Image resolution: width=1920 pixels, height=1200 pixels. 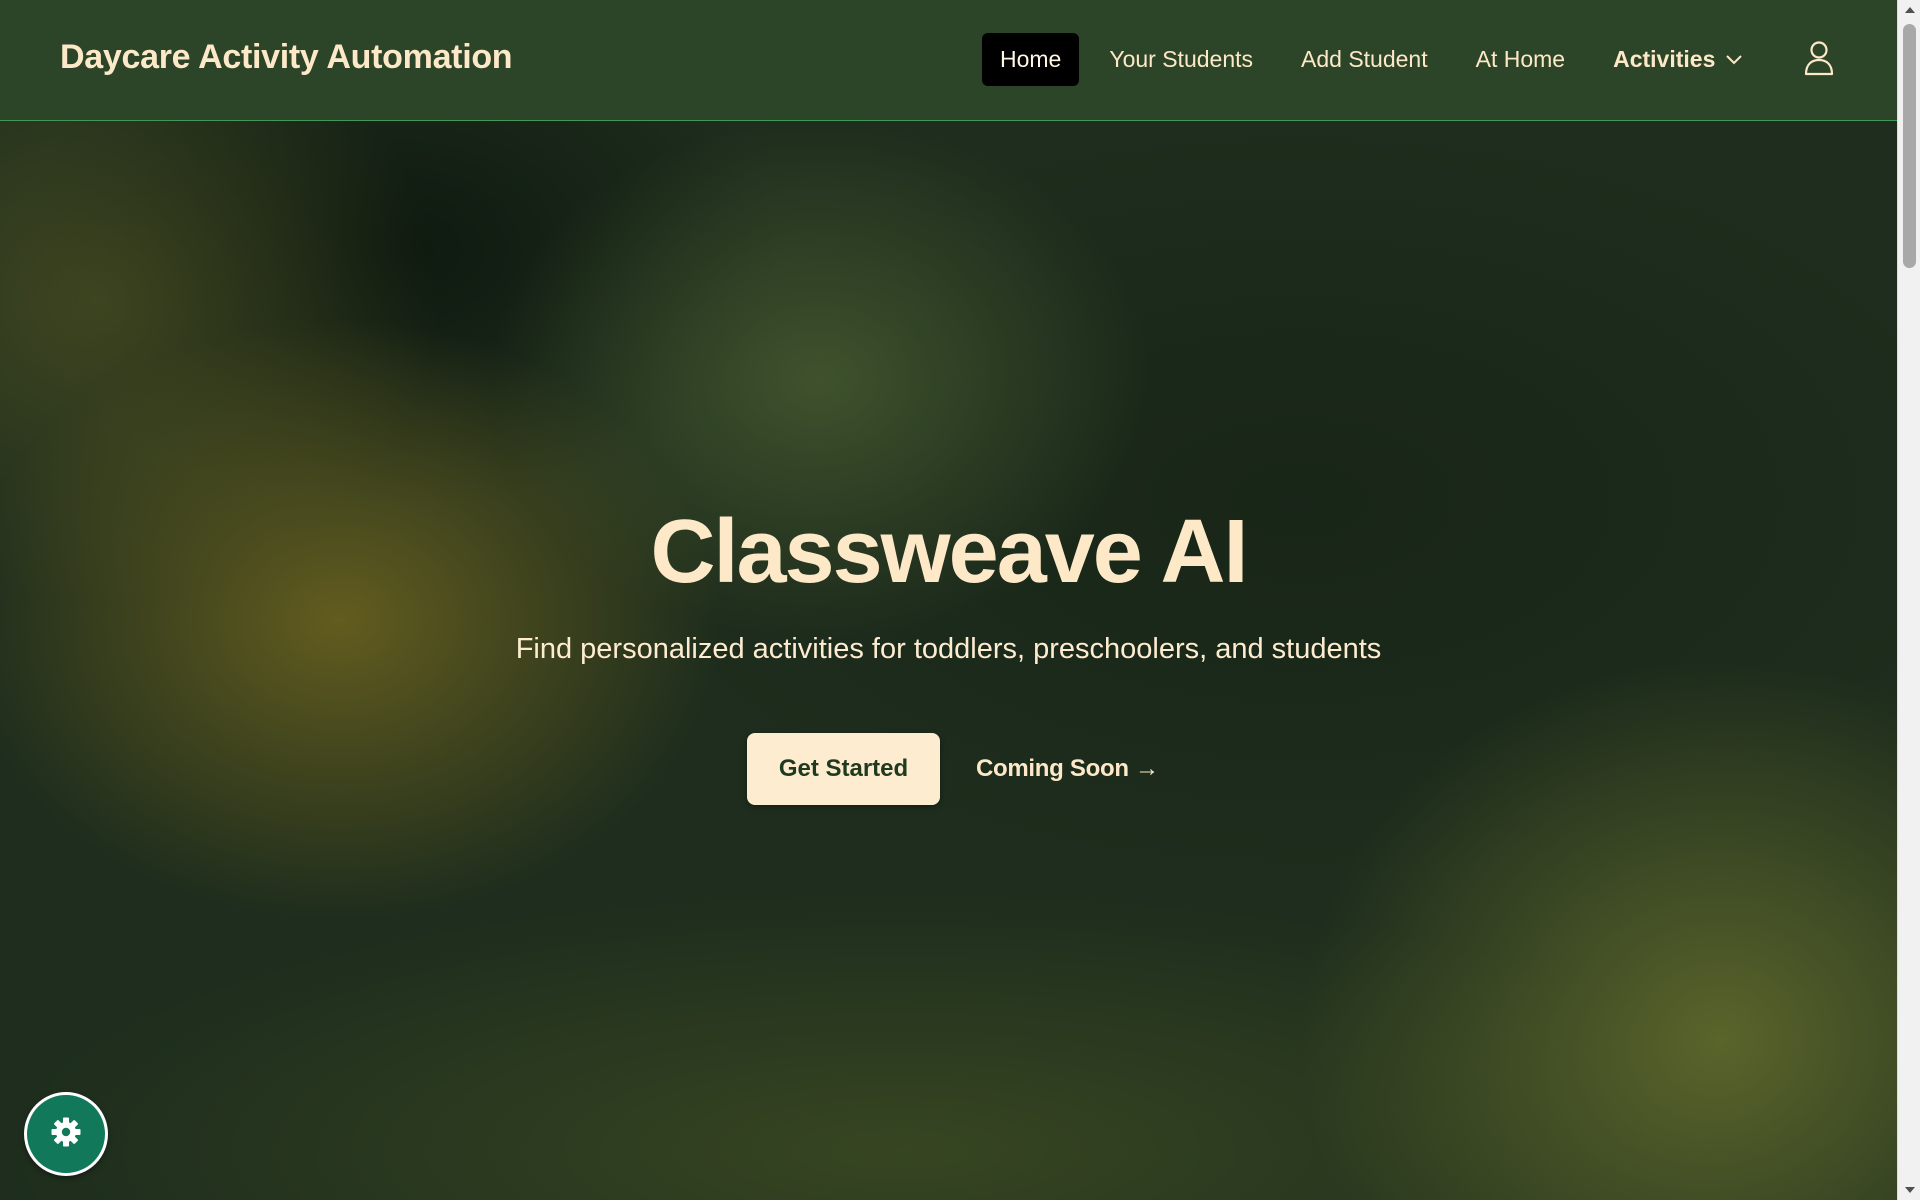 What do you see at coordinates (286, 57) in the screenshot?
I see `brand-title: Daycare Activity Automation` at bounding box center [286, 57].